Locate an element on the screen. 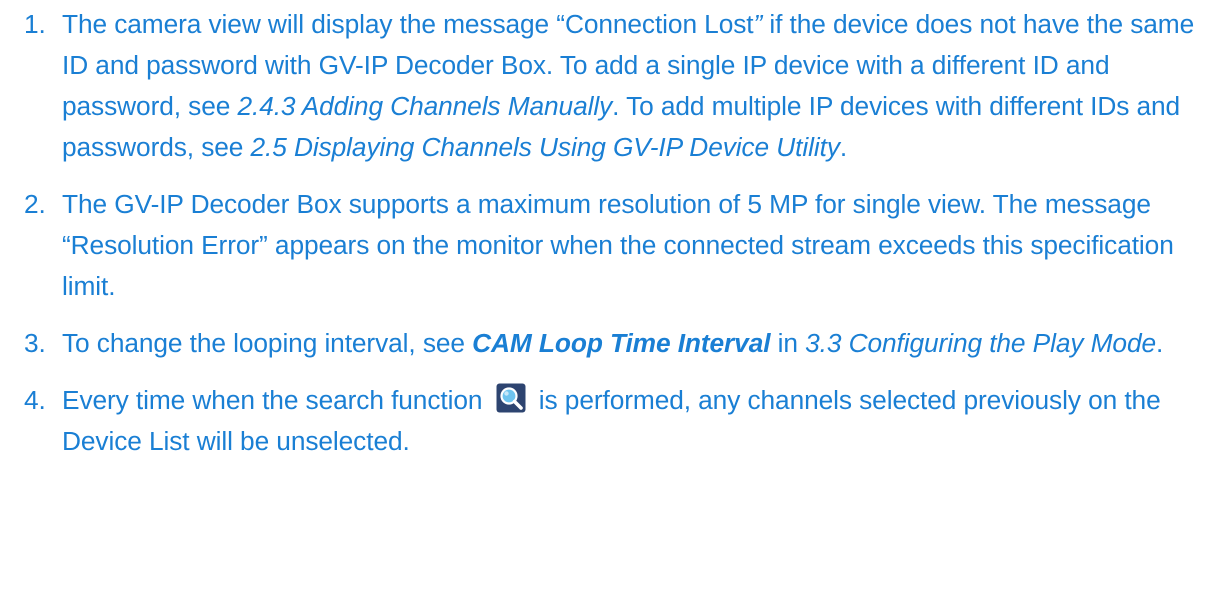 The image size is (1213, 603). note-text: To change the looping interval, see is located at coordinates (267, 343).